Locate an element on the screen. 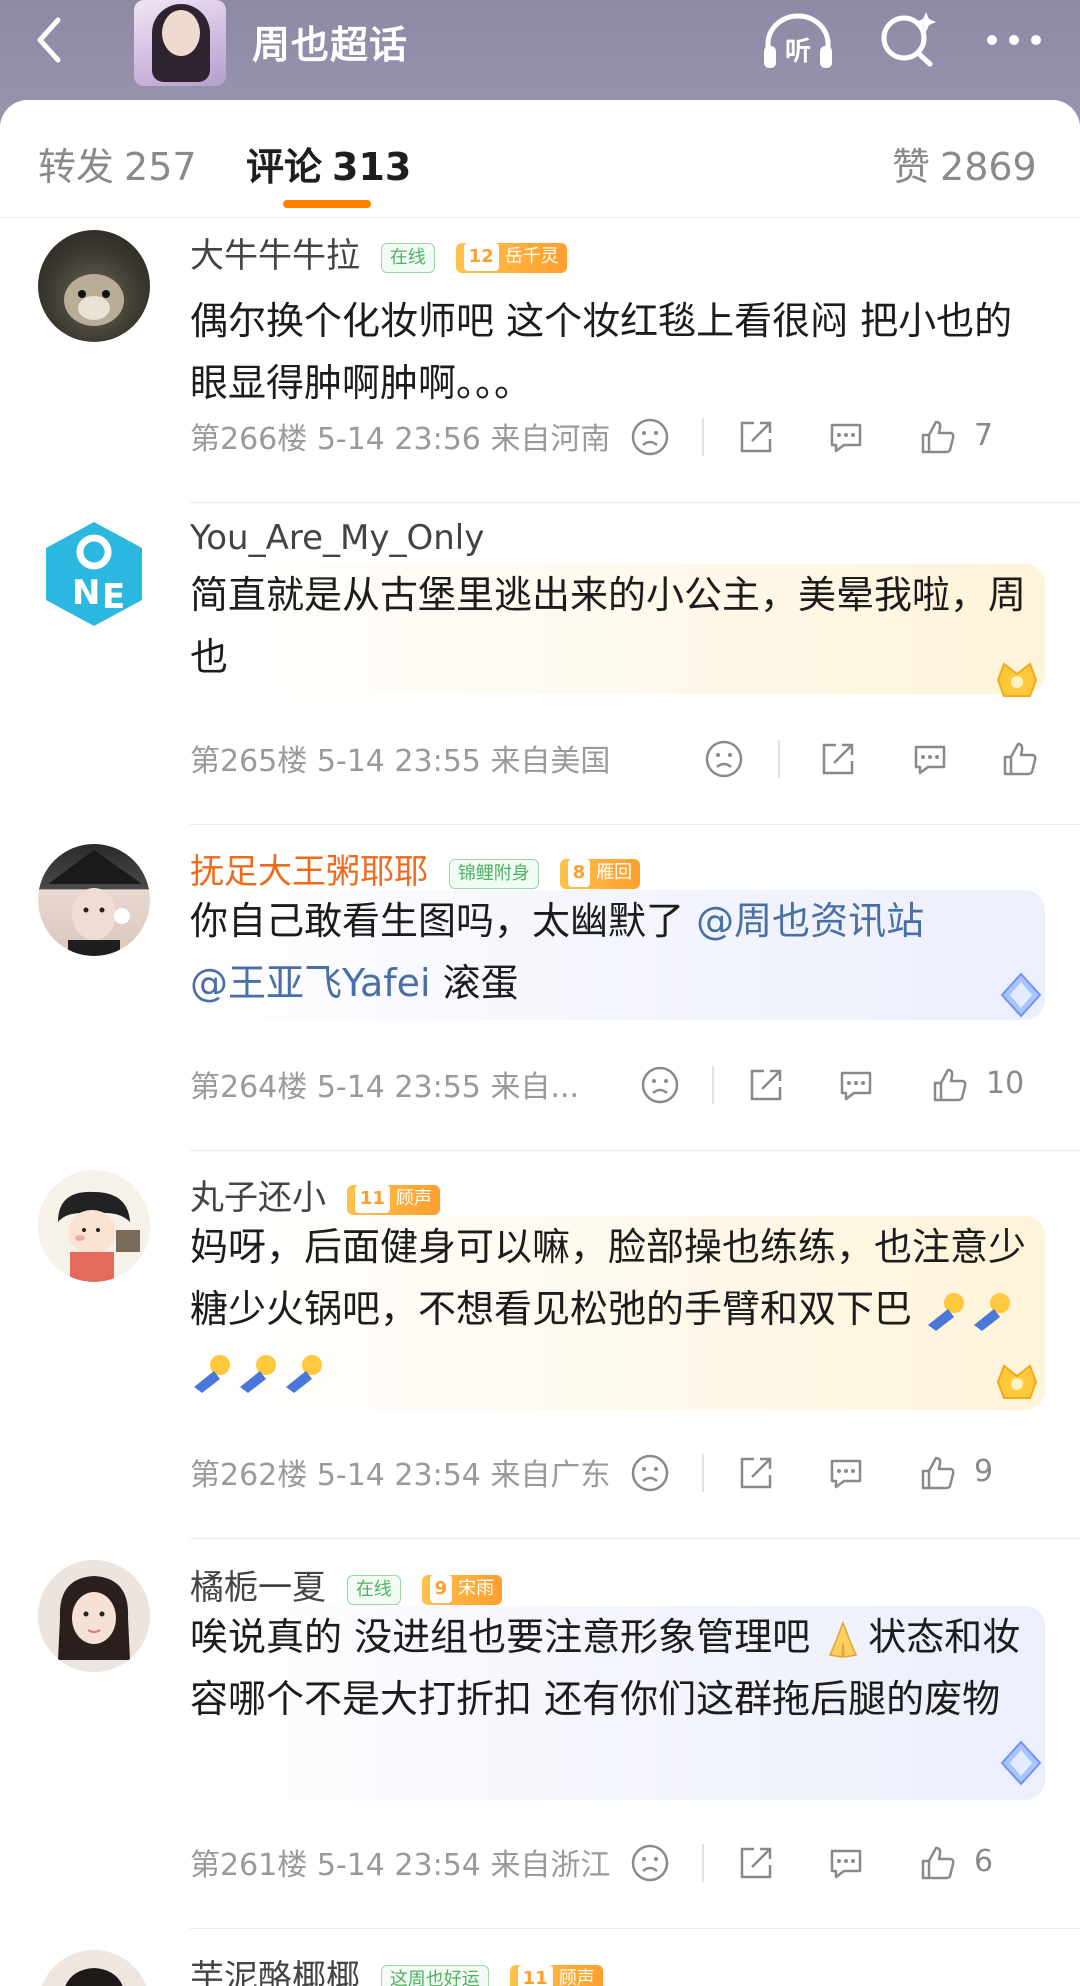 This screenshot has height=1986, width=1080. page-title: 周也超话 is located at coordinates (330, 41).